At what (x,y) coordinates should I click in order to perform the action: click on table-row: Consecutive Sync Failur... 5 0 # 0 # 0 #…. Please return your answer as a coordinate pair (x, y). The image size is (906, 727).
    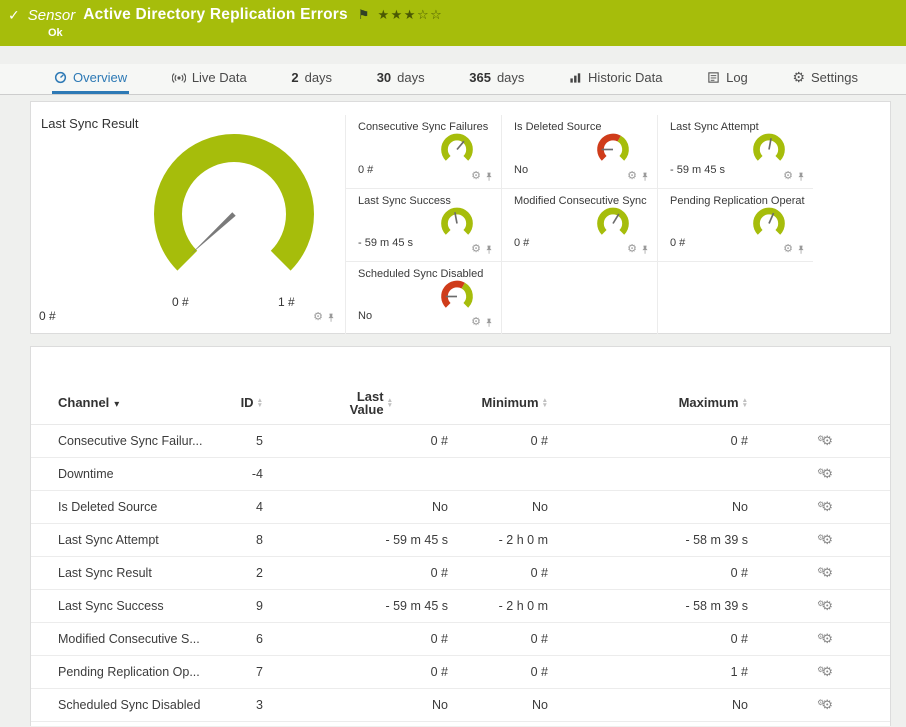
    Looking at the image, I should click on (460, 441).